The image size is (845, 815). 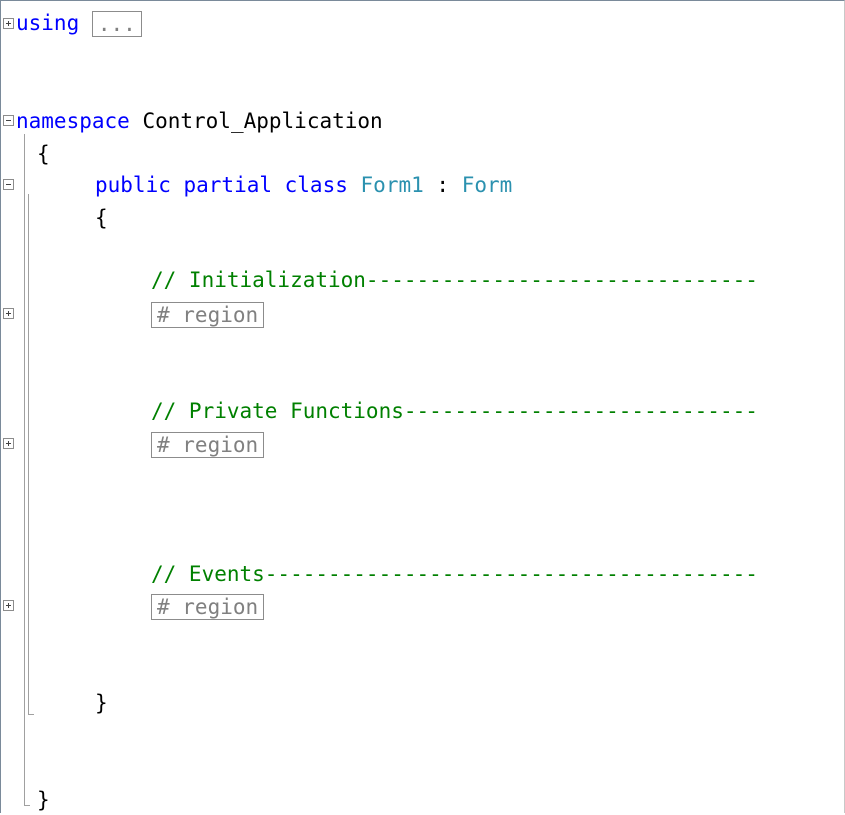 I want to click on namespace-name: Control_Application, so click(x=262, y=121).